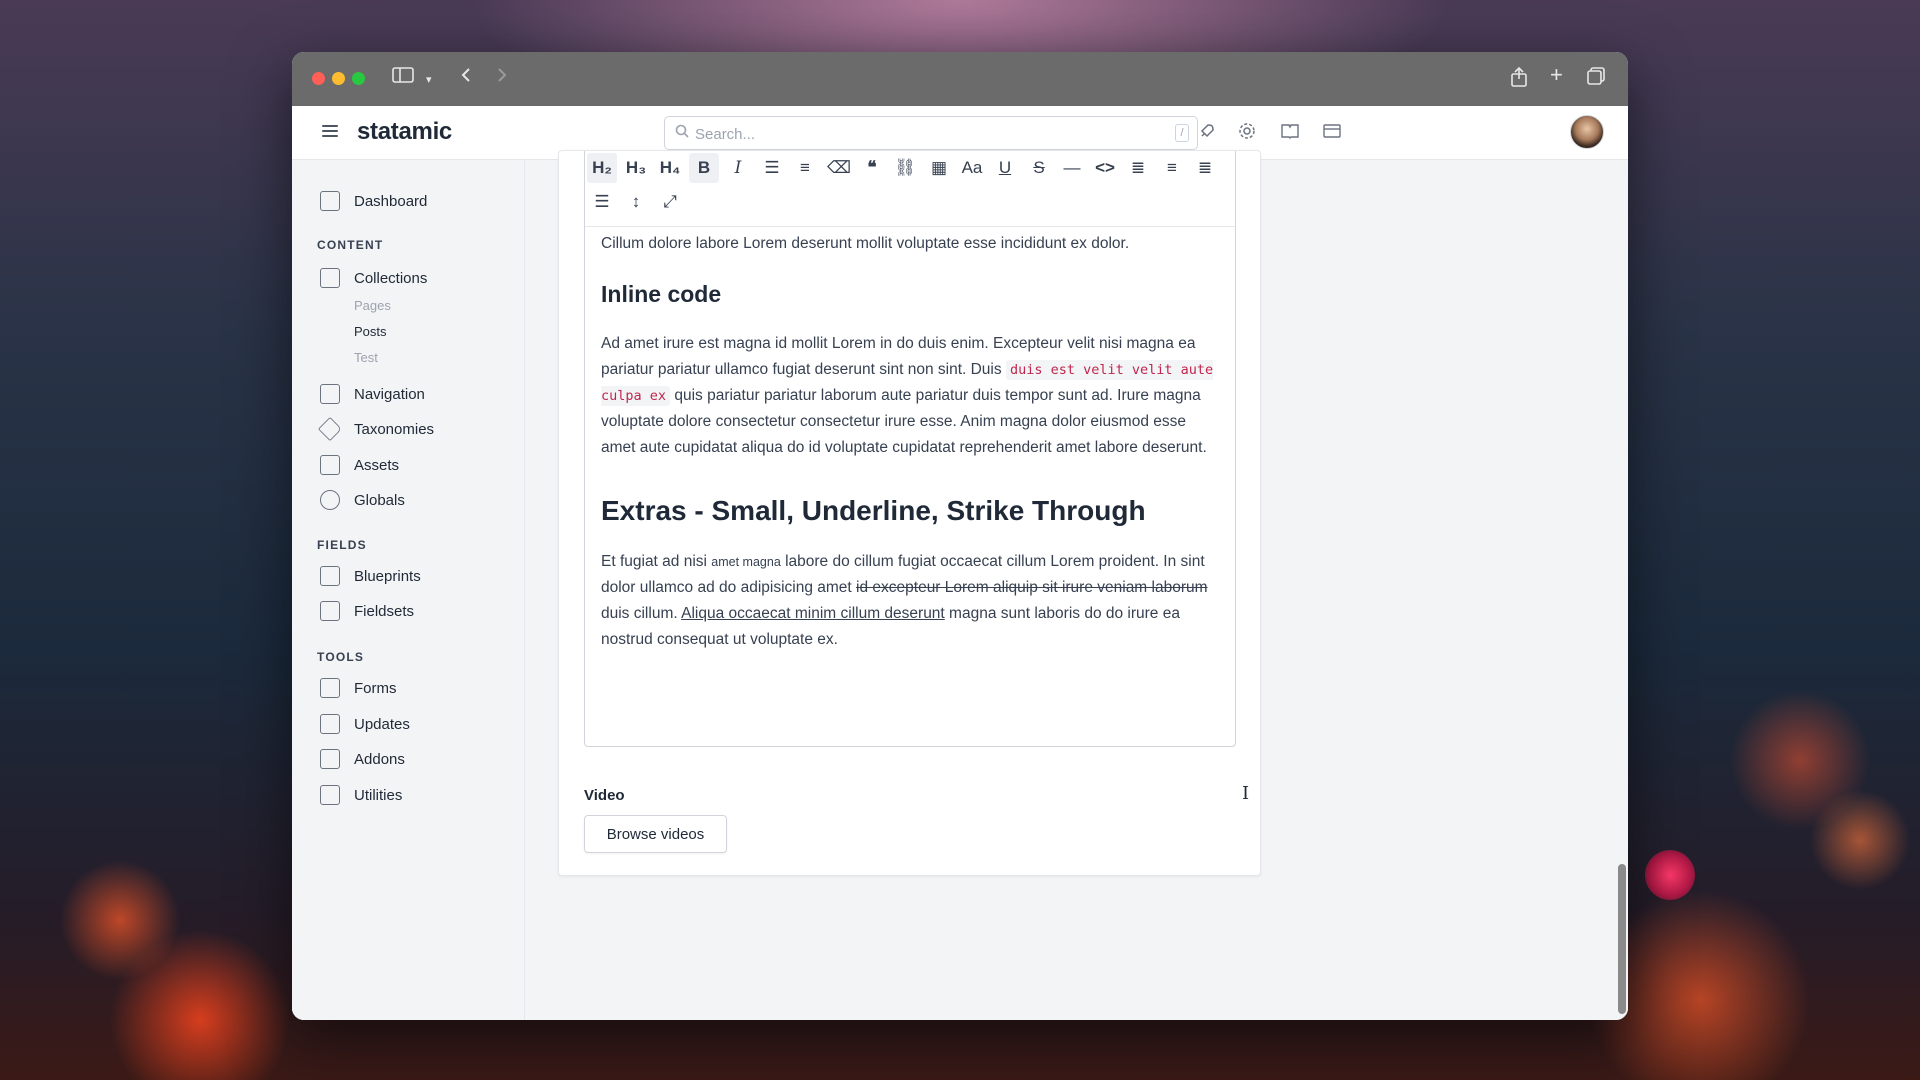 The image size is (1920, 1080). What do you see at coordinates (1246, 793) in the screenshot?
I see `text-cursor-icon: I` at bounding box center [1246, 793].